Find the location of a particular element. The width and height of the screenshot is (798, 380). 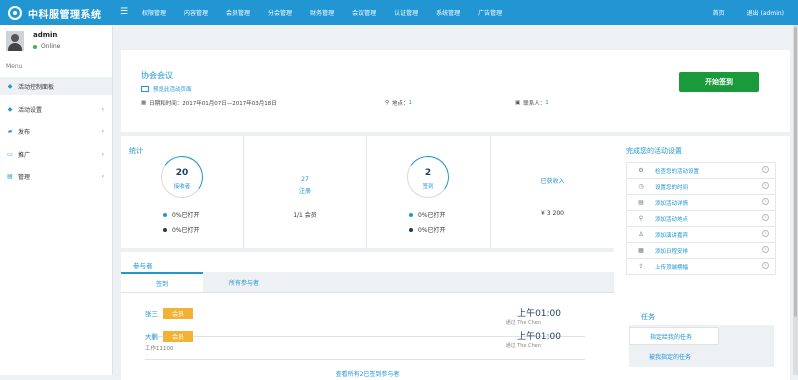

sidebar-item-label: 管理 is located at coordinates (24, 177).